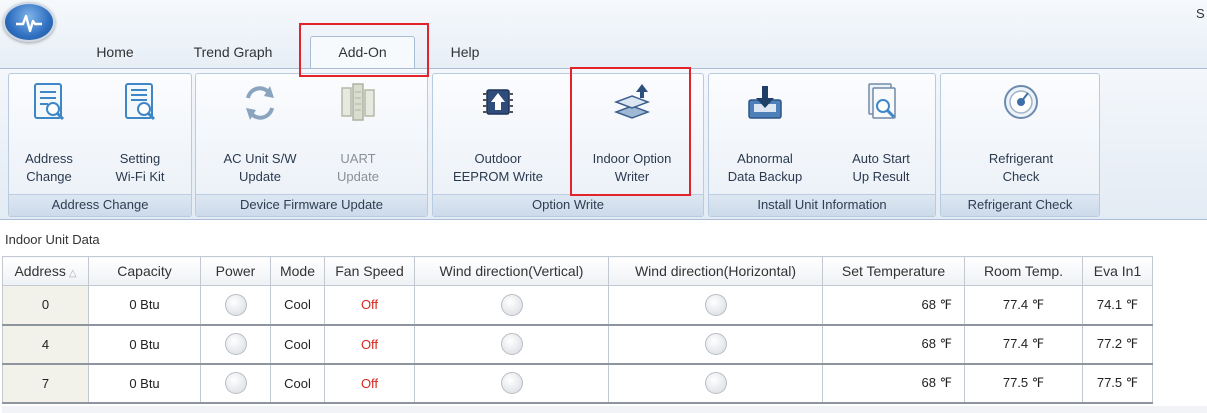 The width and height of the screenshot is (1207, 413). Describe the element at coordinates (1117, 344) in the screenshot. I see `eva-in1-cell: 77.2 ℉` at that location.